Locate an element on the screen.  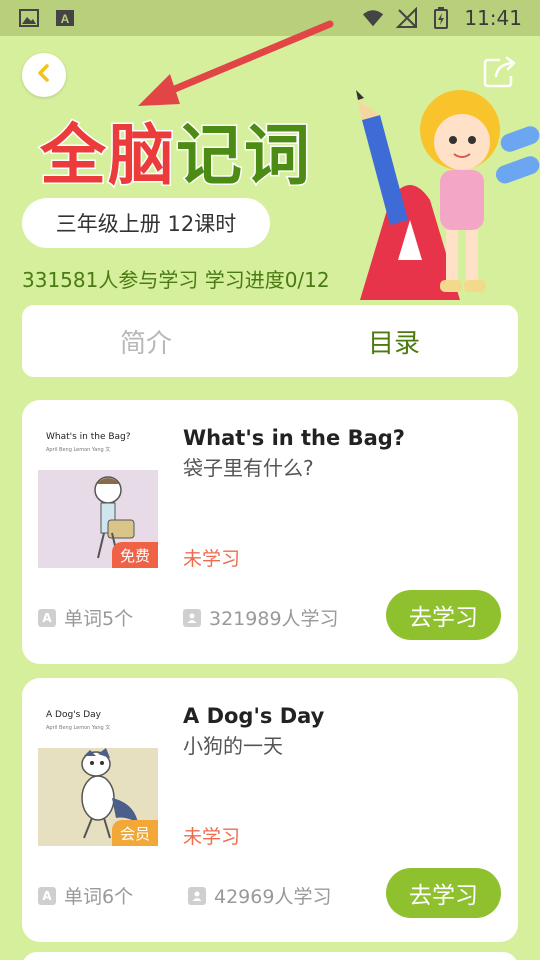
word-count-label: 单词6个 is located at coordinates (99, 897).